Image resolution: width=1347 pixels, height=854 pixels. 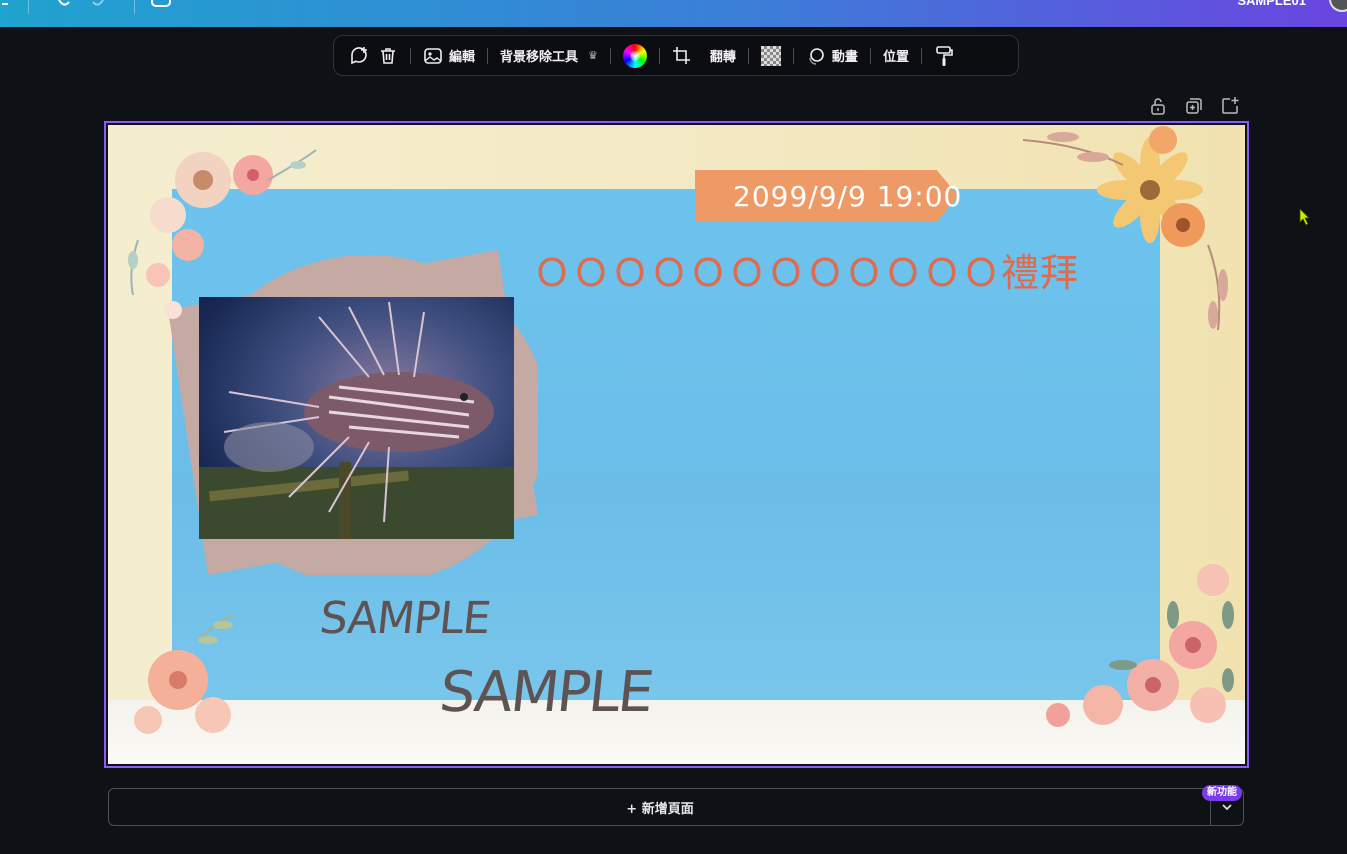 I want to click on edit-label: 編輯, so click(x=462, y=57).